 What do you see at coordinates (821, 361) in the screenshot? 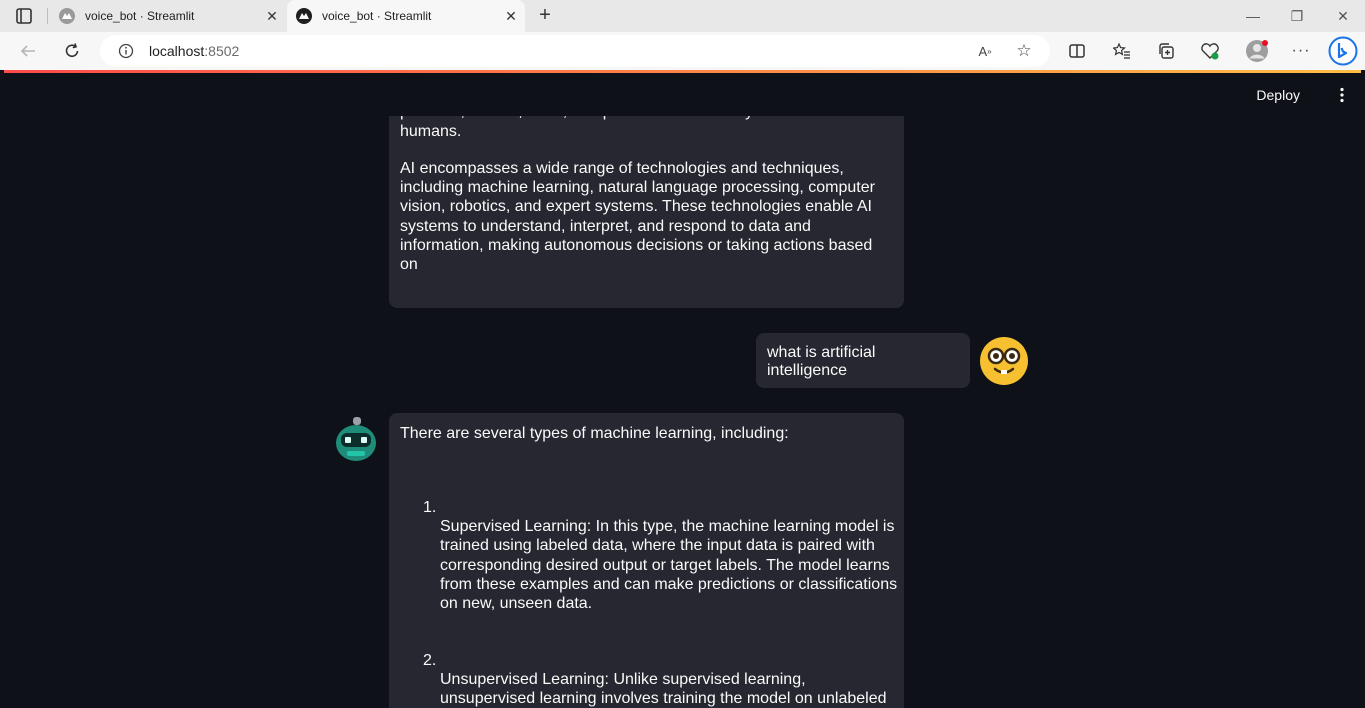
I see `user-message-text: what is artificial intelligence` at bounding box center [821, 361].